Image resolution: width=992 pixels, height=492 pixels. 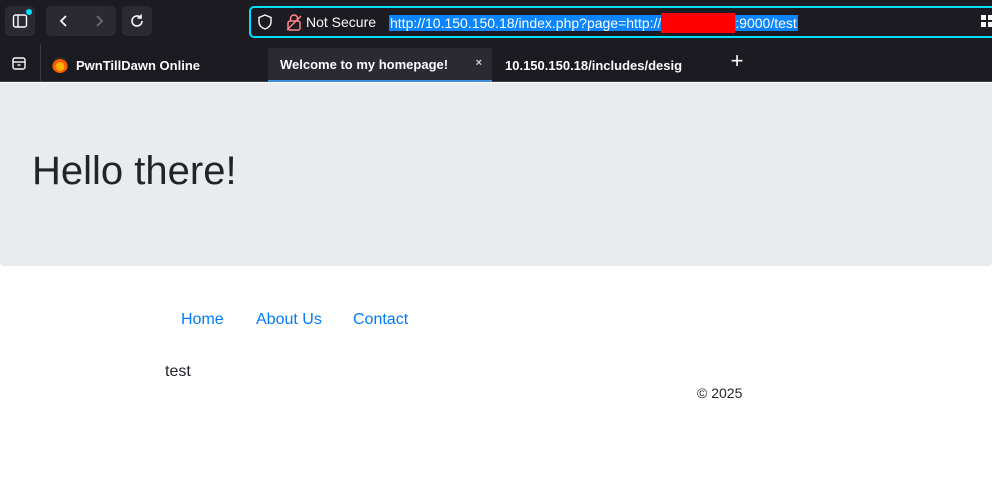 What do you see at coordinates (698, 23) in the screenshot?
I see `redacted-block` at bounding box center [698, 23].